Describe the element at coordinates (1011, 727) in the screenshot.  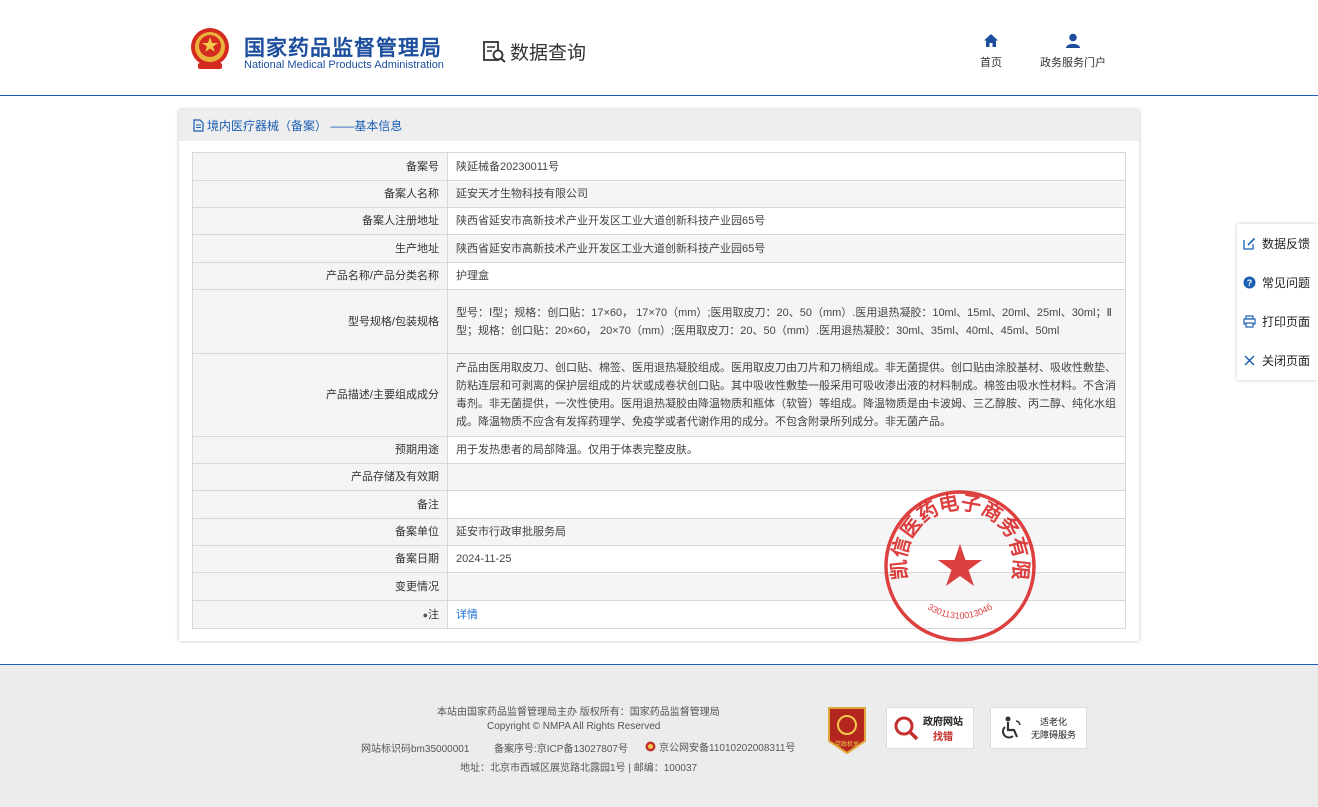
I see `accessibility-icon` at that location.